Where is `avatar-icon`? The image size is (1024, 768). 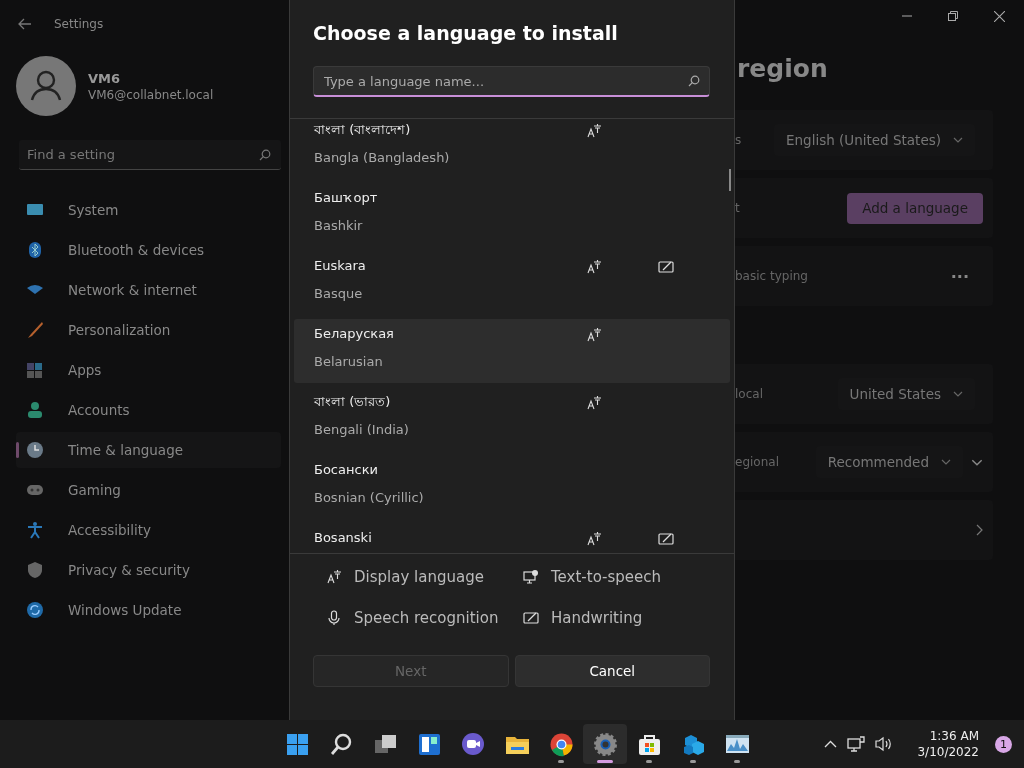
avatar-icon is located at coordinates (46, 86).